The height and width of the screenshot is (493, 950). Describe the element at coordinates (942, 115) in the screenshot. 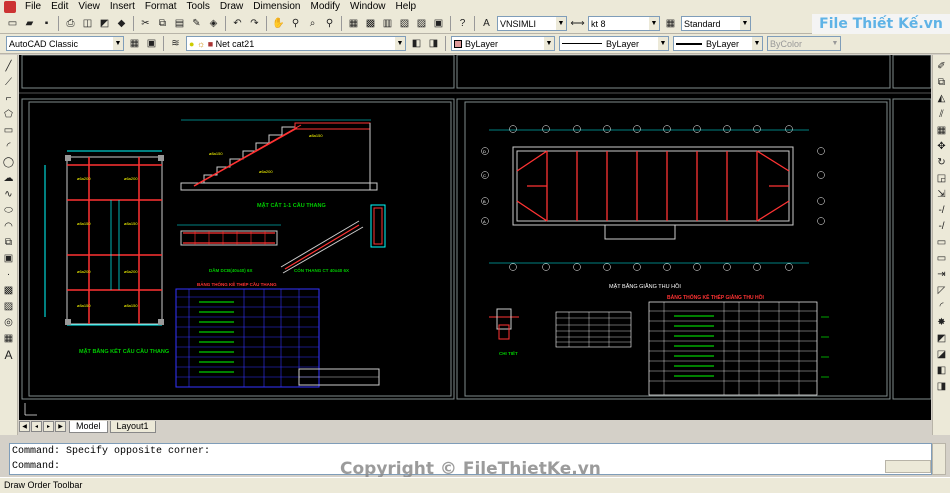

I see `offset-icon: ⫽` at that location.